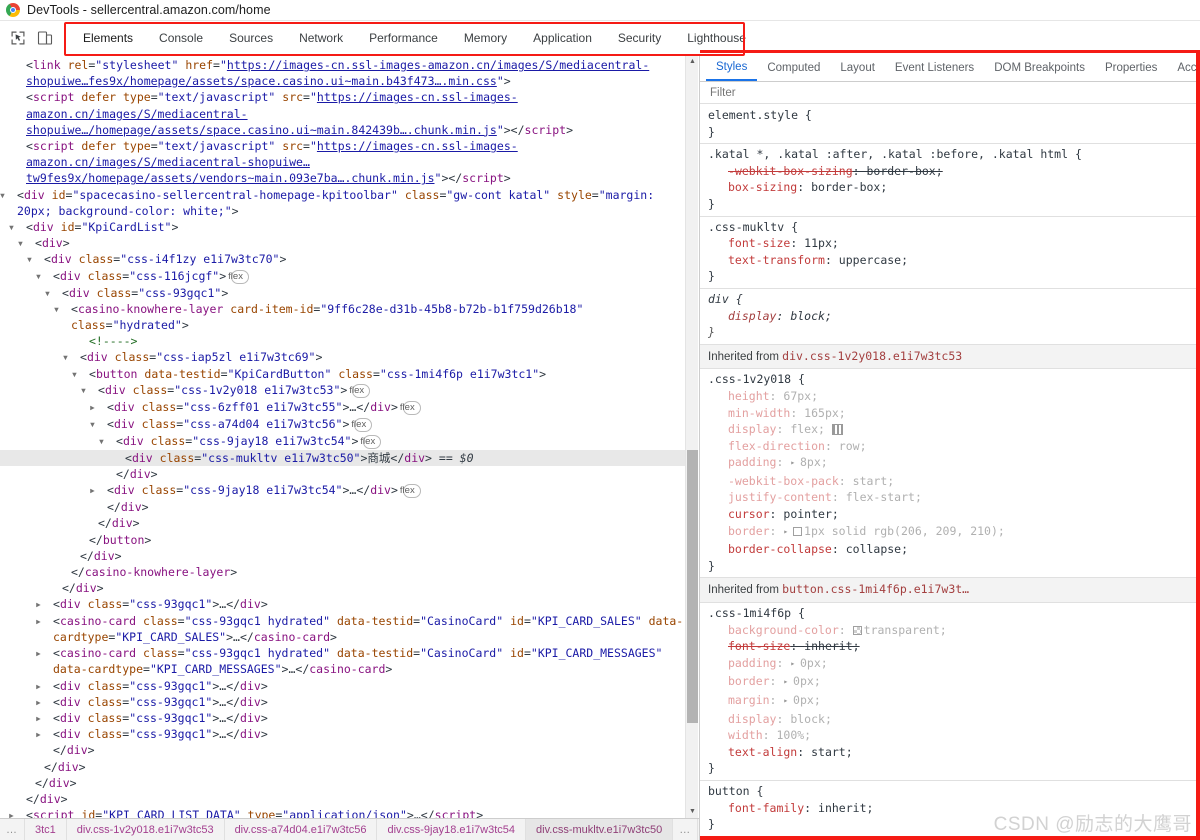  Describe the element at coordinates (954, 735) in the screenshot. I see `css-declaration: width: 100%;` at that location.